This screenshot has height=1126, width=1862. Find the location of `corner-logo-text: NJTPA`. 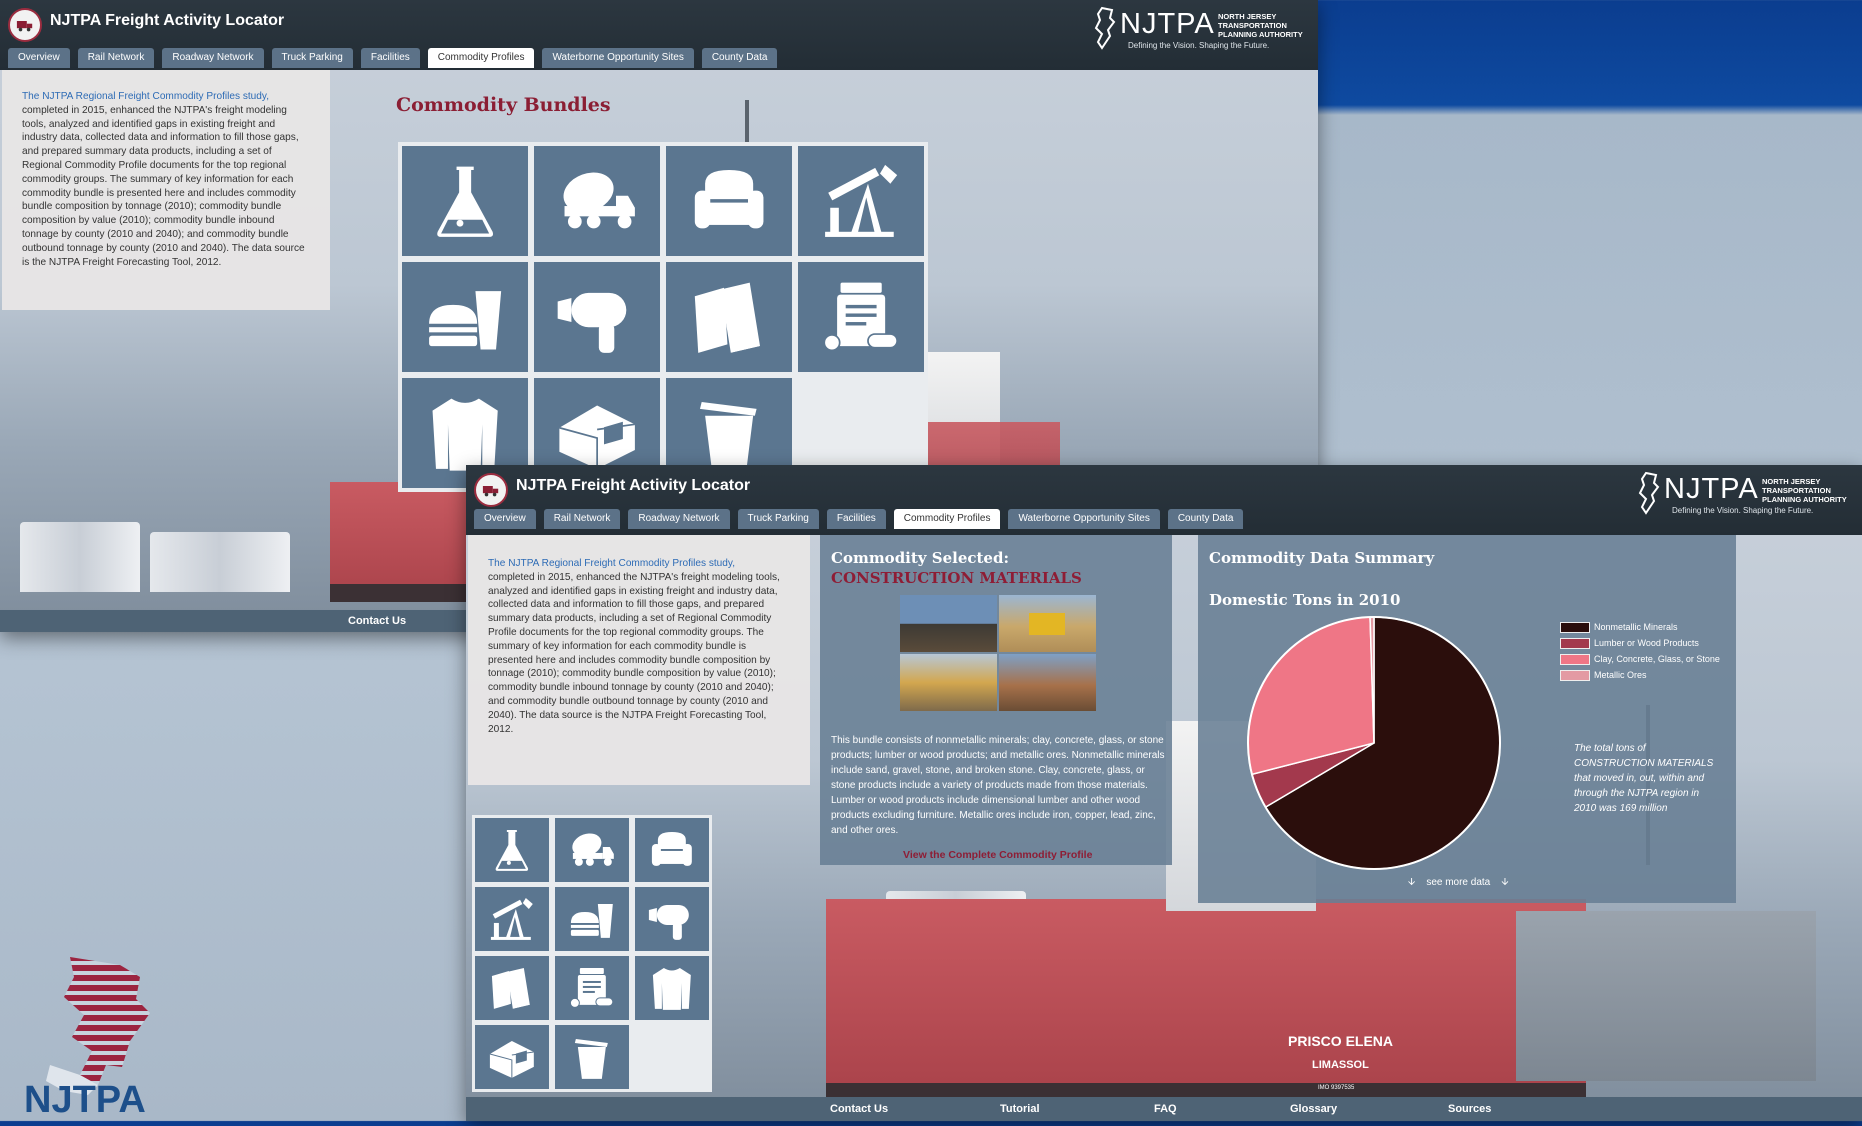

corner-logo-text: NJTPA is located at coordinates (85, 1100).